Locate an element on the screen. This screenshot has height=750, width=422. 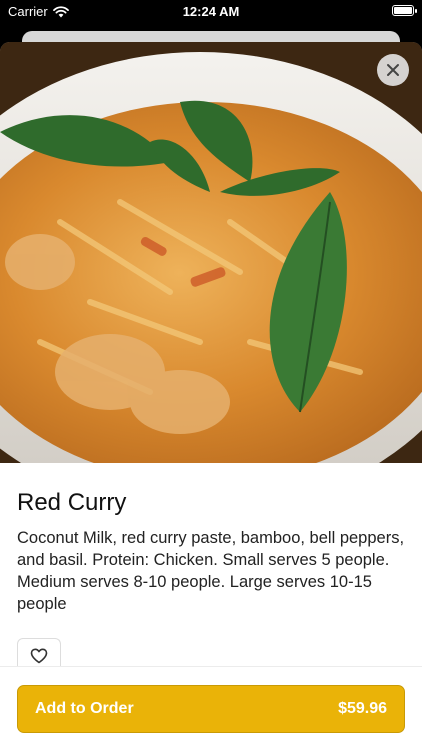
close-button is located at coordinates (393, 70).